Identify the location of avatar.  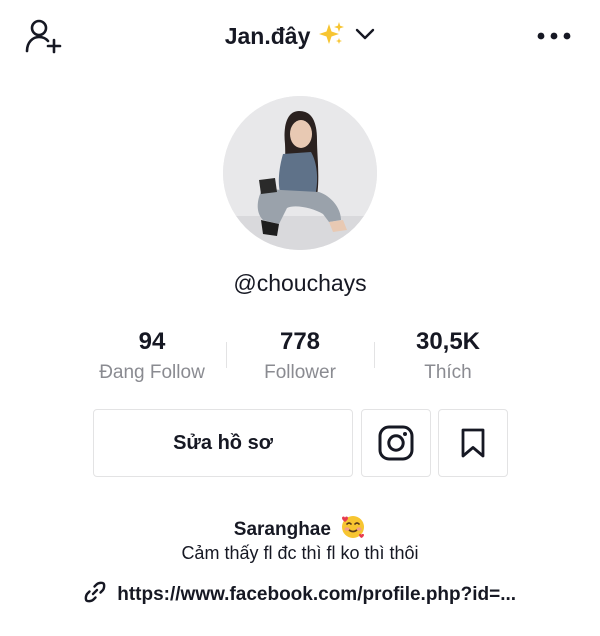
(300, 173).